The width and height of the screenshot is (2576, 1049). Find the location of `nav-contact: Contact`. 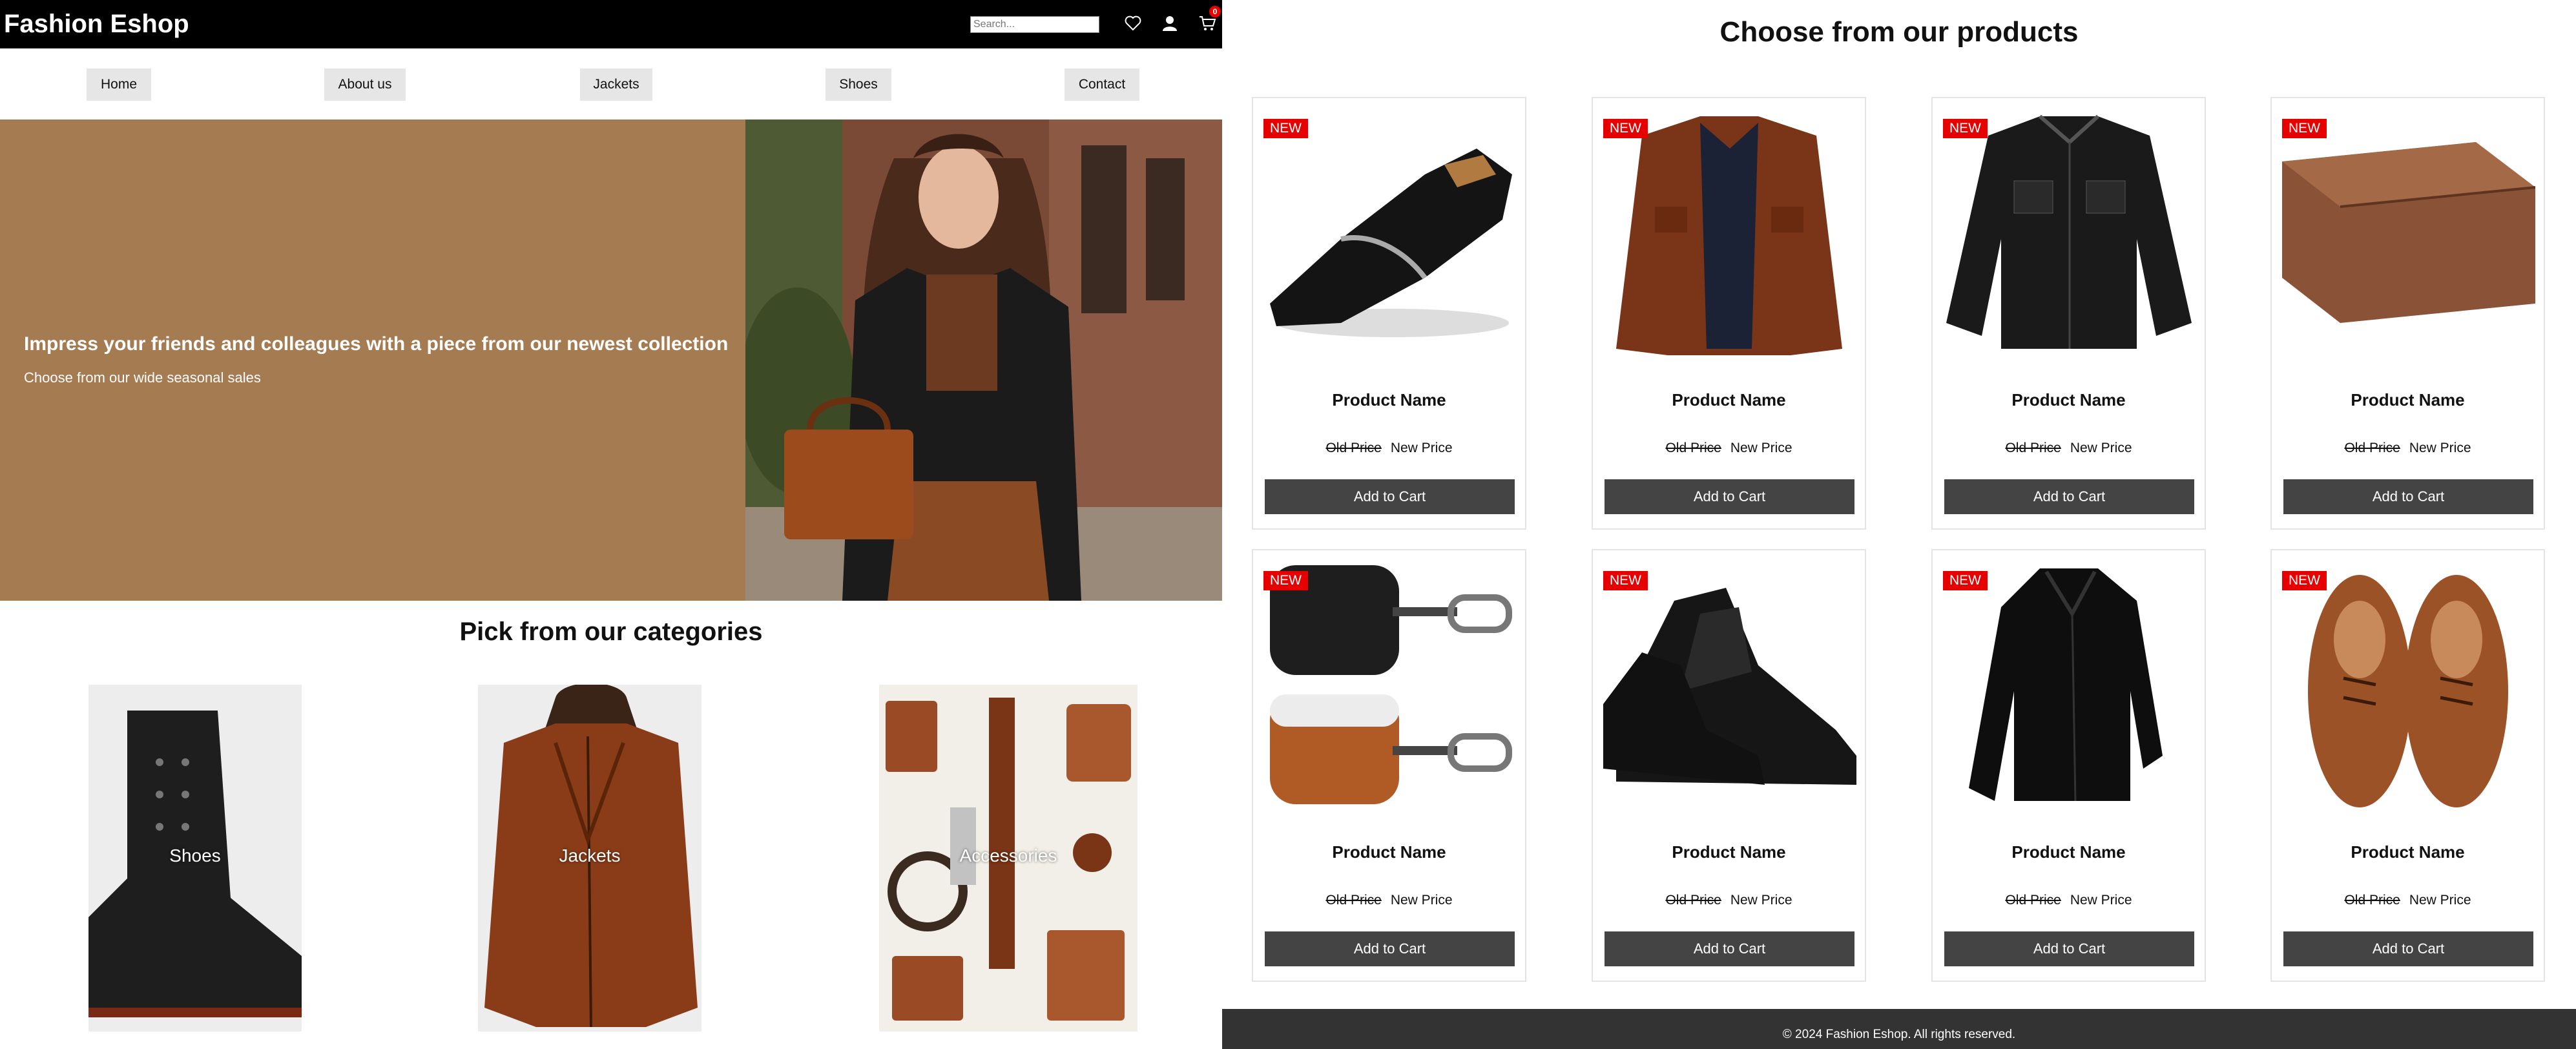

nav-contact: Contact is located at coordinates (1102, 84).